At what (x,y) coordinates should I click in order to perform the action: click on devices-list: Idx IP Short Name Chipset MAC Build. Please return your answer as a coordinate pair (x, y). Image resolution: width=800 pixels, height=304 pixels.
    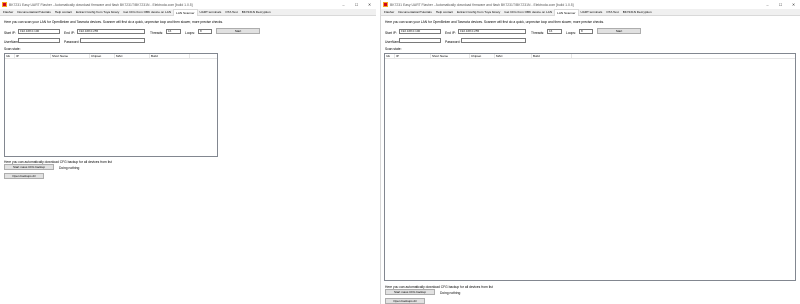
    Looking at the image, I should click on (111, 105).